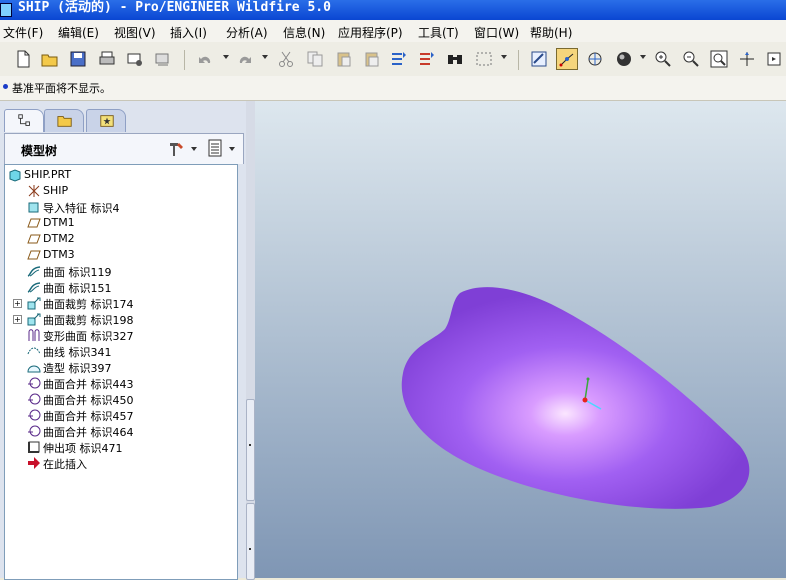 Image resolution: width=786 pixels, height=580 pixels. Describe the element at coordinates (344, 59) in the screenshot. I see `paste-icon` at that location.